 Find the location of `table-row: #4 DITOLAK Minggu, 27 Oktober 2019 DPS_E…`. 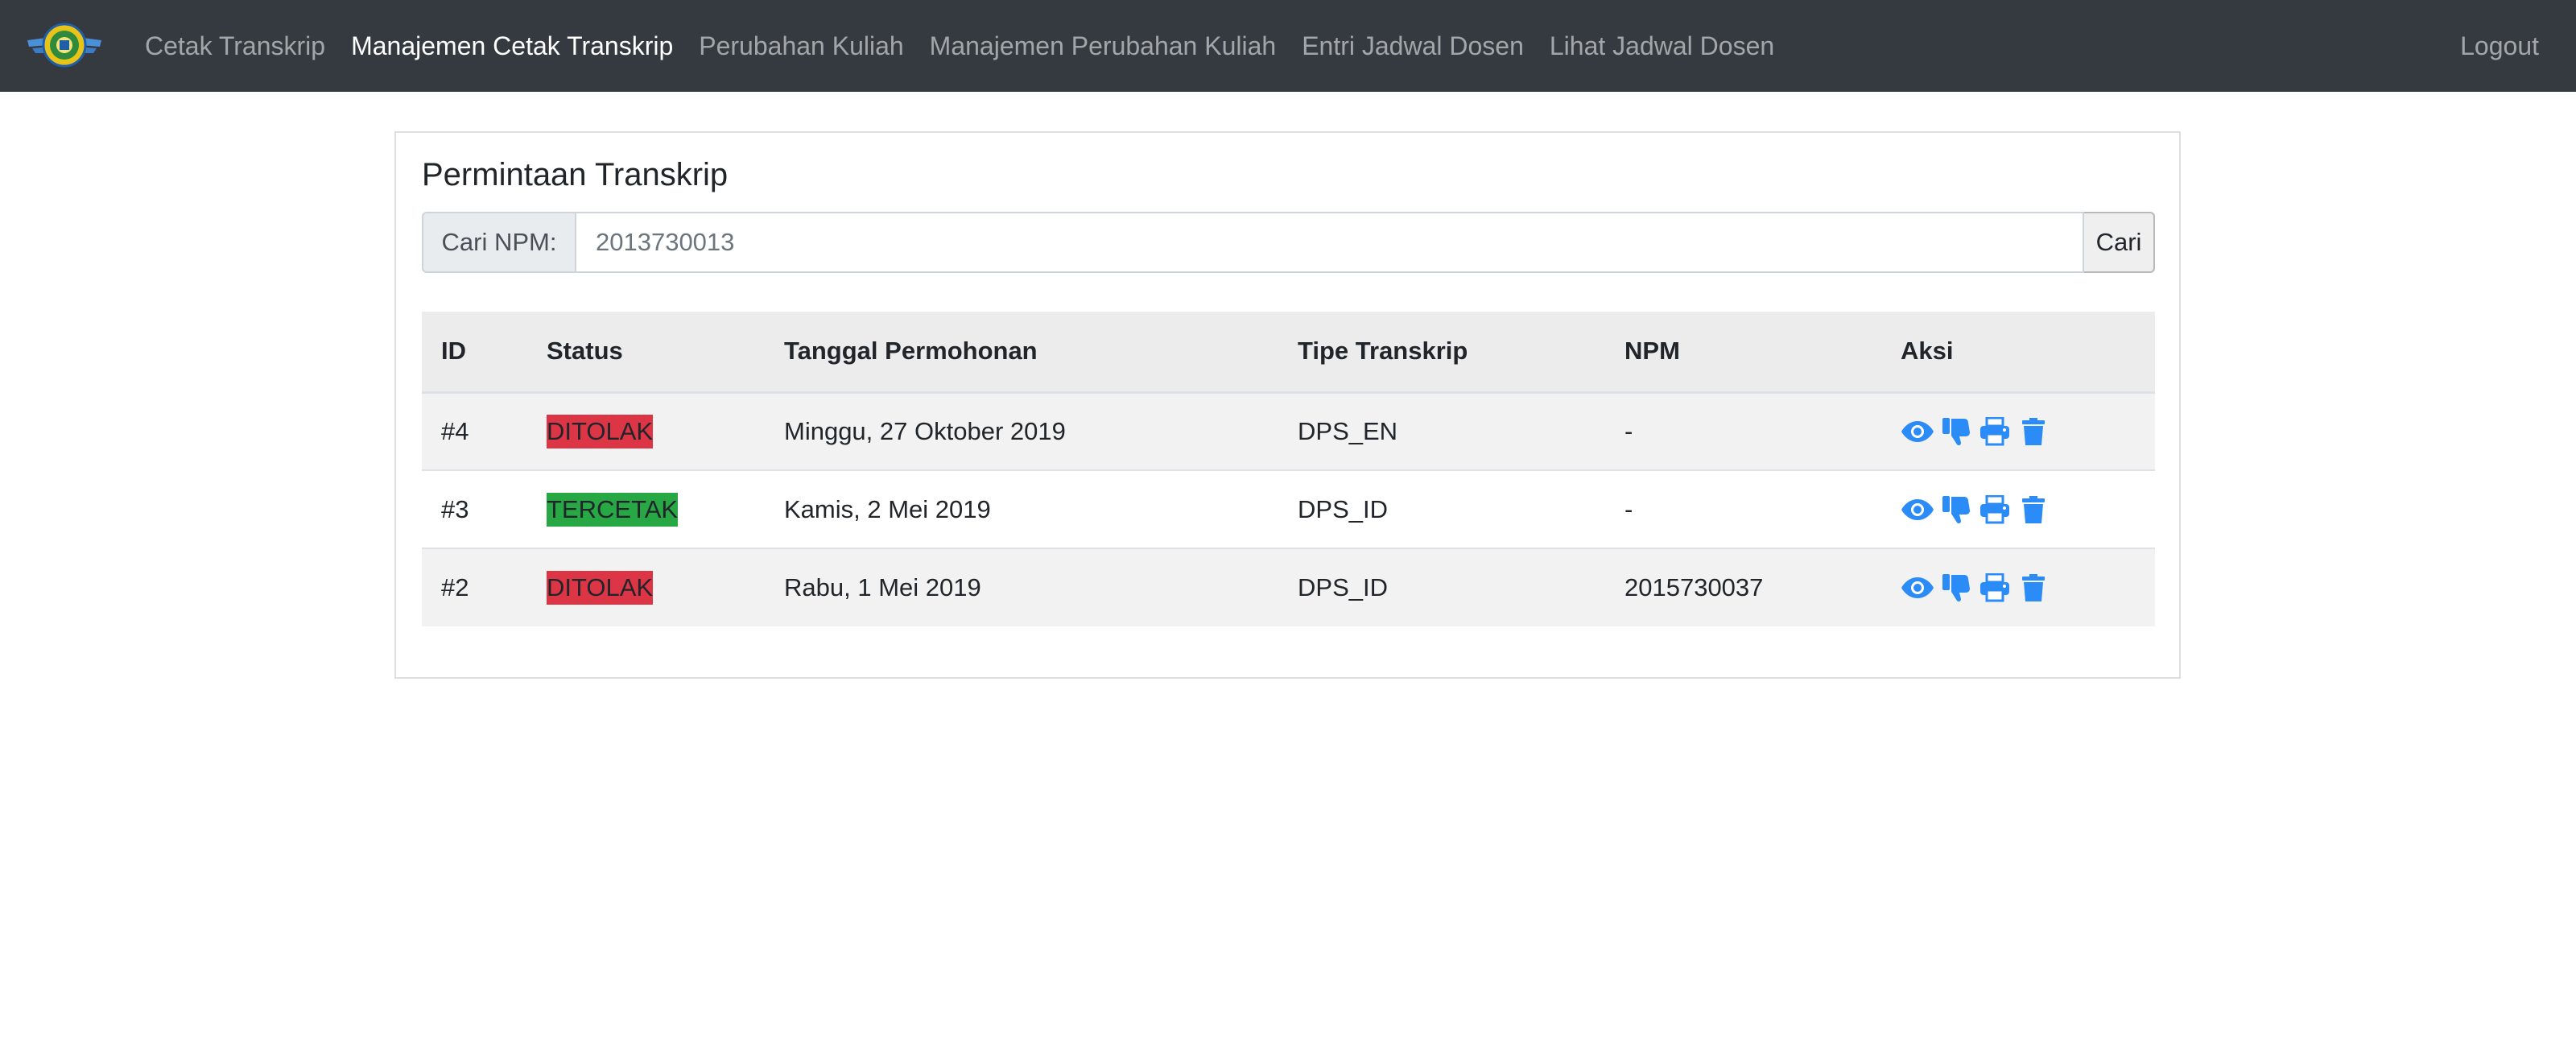

table-row: #4 DITOLAK Minggu, 27 Oktober 2019 DPS_E… is located at coordinates (1288, 431).